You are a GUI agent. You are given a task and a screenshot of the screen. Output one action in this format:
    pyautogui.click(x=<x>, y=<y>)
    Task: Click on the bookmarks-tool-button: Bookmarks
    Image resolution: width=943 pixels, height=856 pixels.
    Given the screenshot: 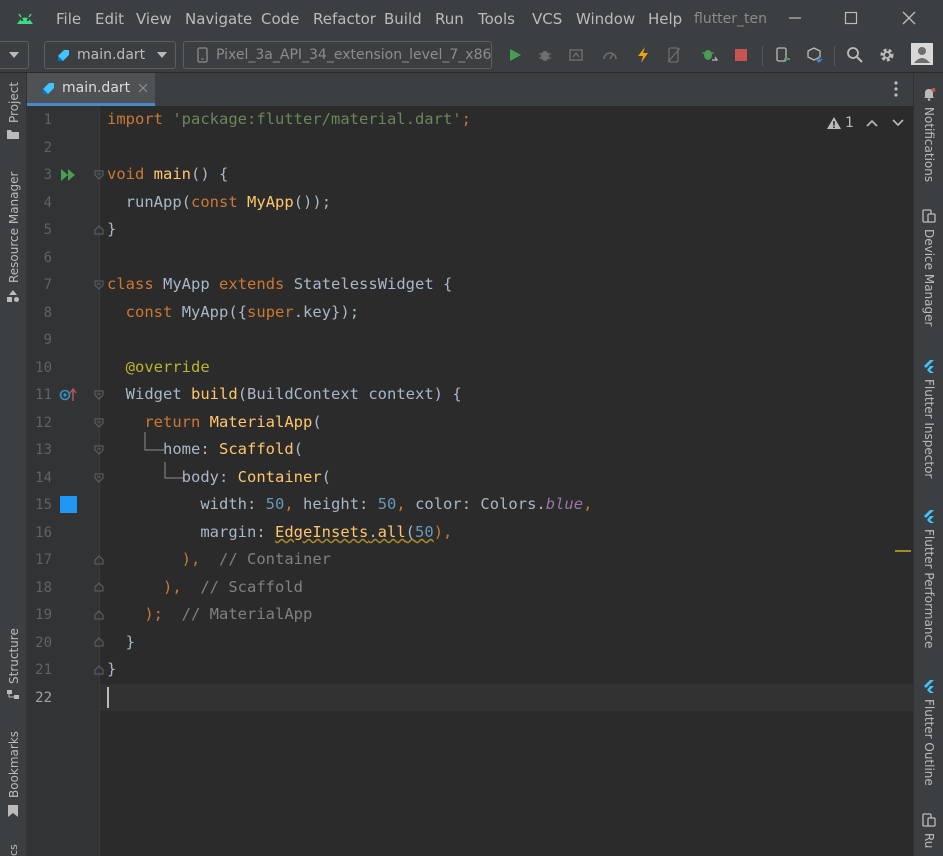 What is the action you would take?
    pyautogui.click(x=13, y=778)
    